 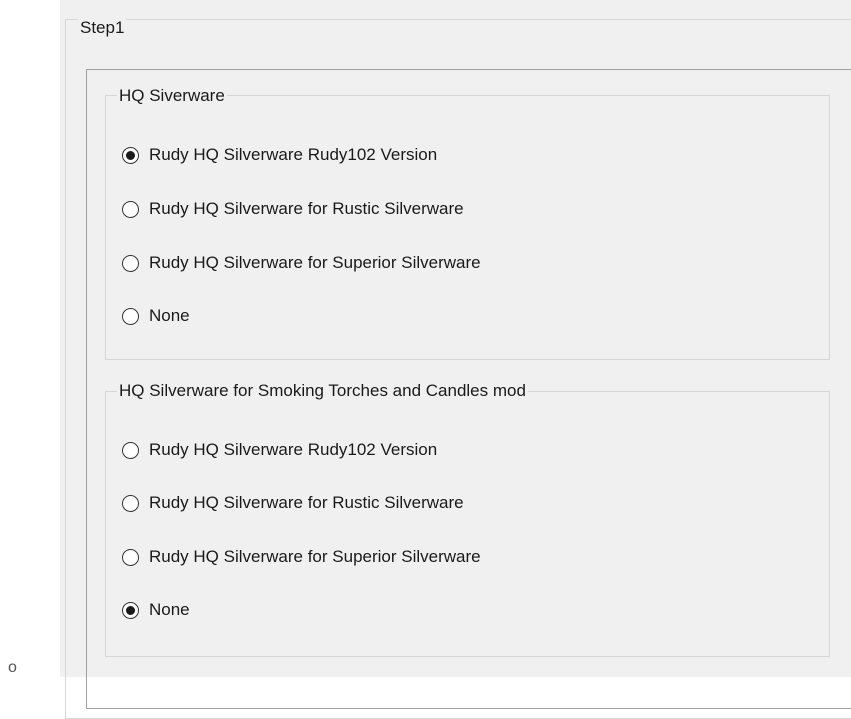 I want to click on radio-option-g2-rustic: Rudy HQ Silverware for Rustic Silverware, so click(x=293, y=503).